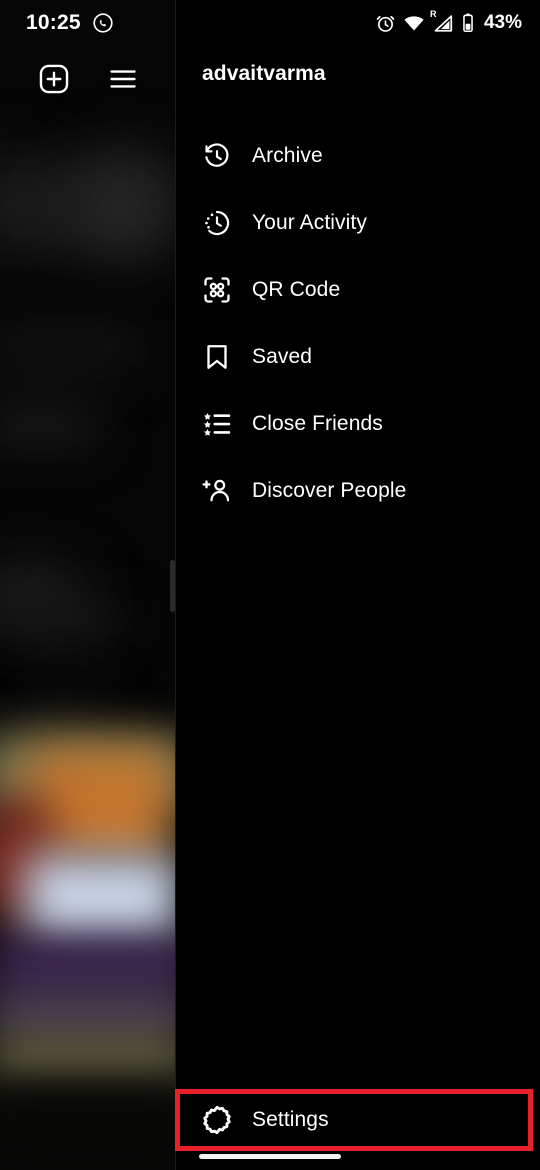 Image resolution: width=540 pixels, height=1170 pixels. Describe the element at coordinates (123, 81) in the screenshot. I see `hamburger-menu-button` at that location.